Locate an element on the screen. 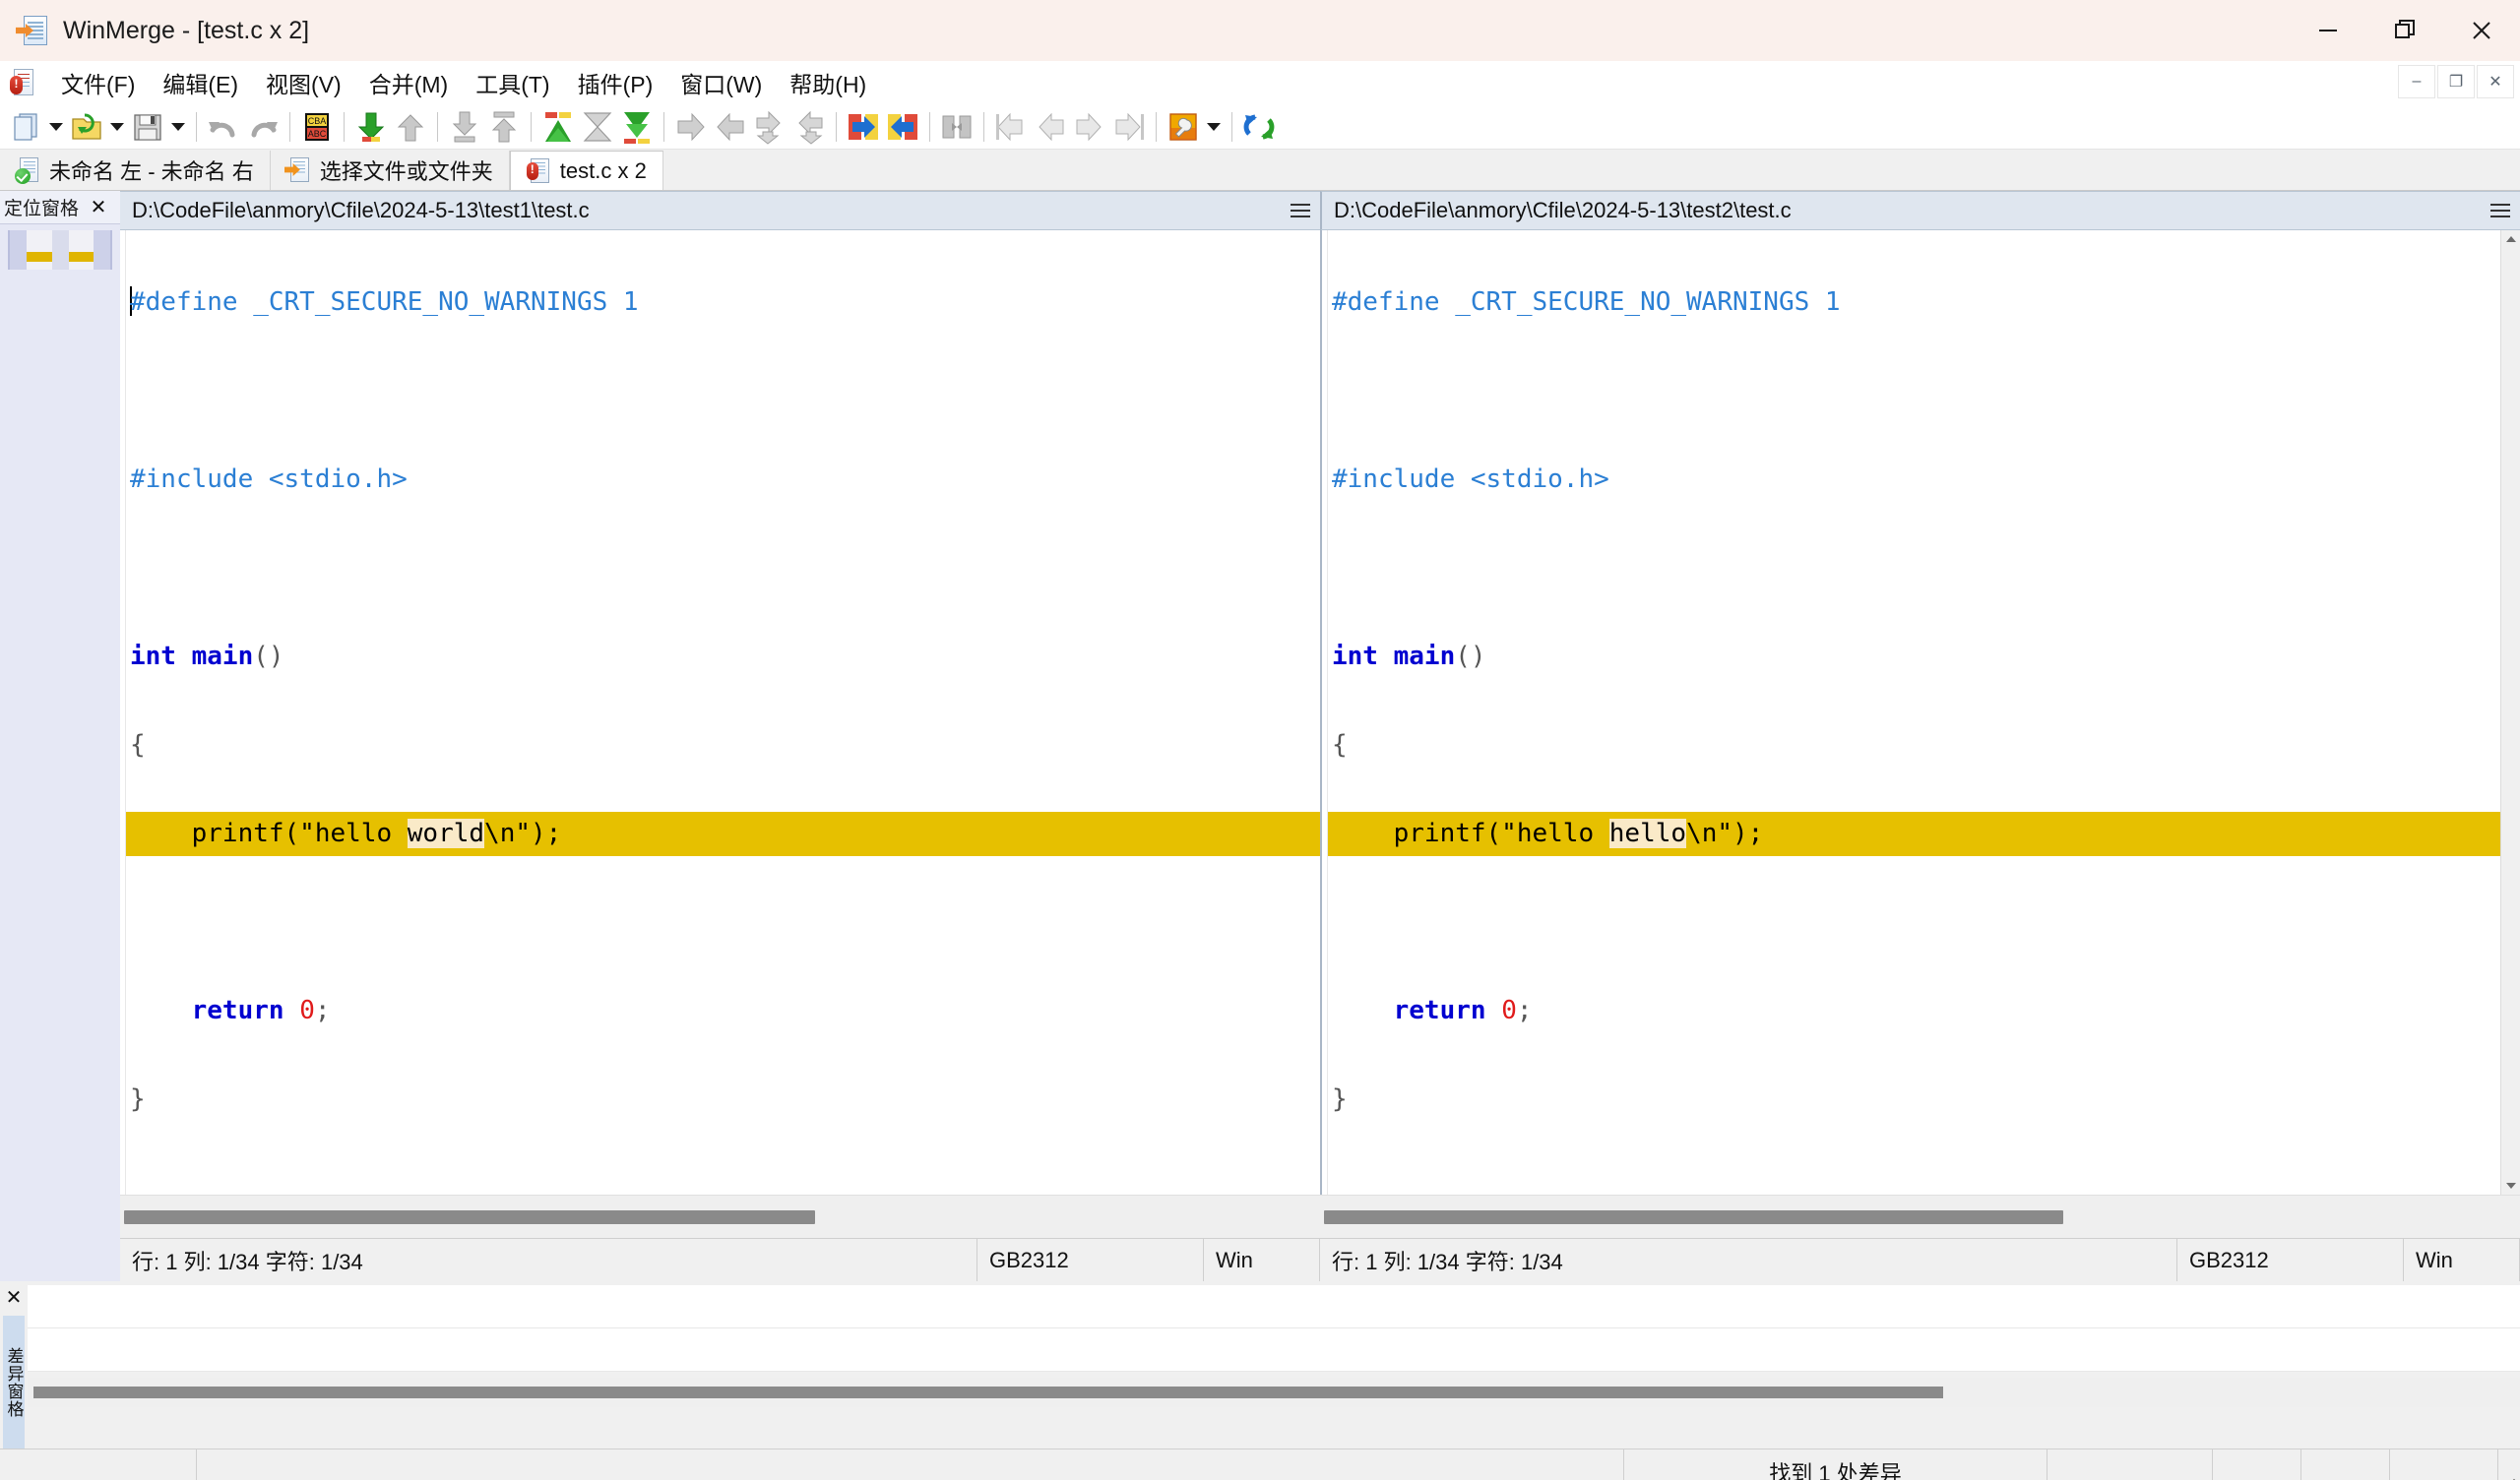  copy-right-down-icon is located at coordinates (371, 127).